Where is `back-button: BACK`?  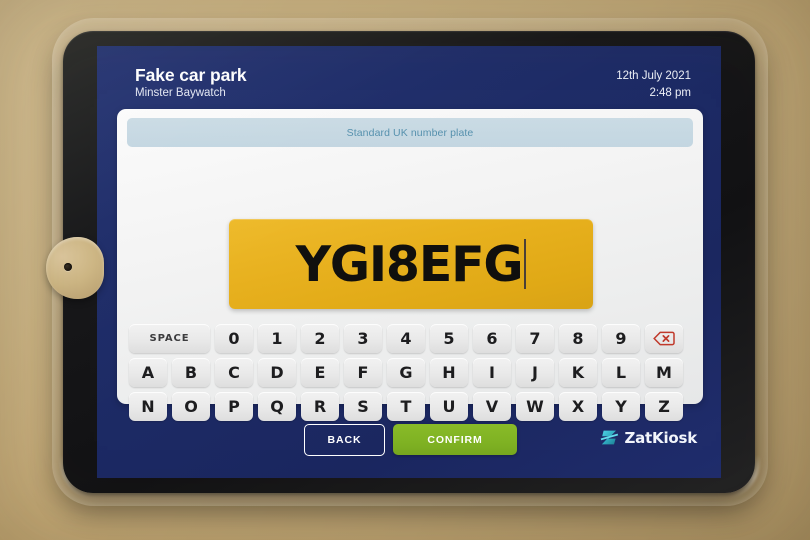
back-button: BACK is located at coordinates (344, 440).